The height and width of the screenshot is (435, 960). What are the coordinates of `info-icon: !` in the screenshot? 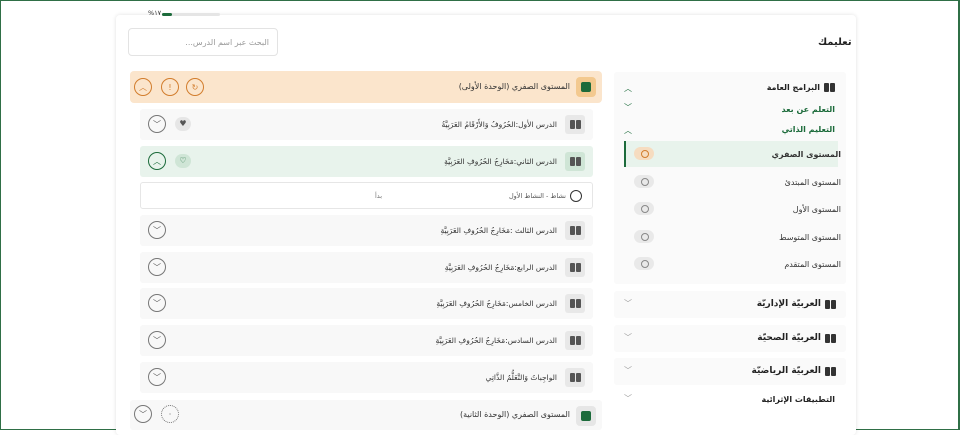 It's located at (170, 87).